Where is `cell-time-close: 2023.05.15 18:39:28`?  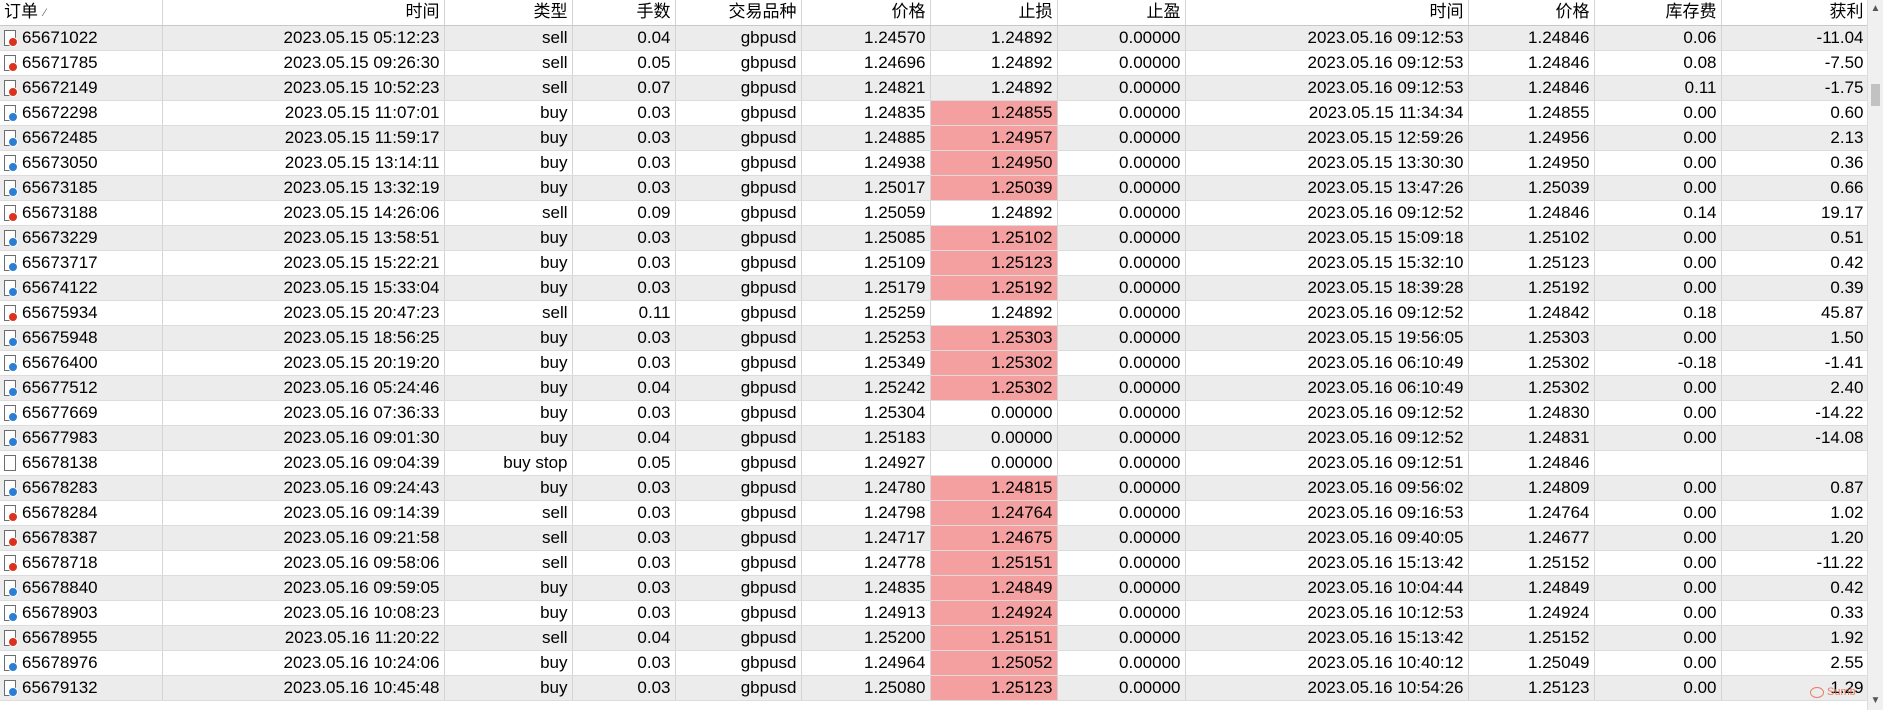 cell-time-close: 2023.05.15 18:39:28 is located at coordinates (1327, 288).